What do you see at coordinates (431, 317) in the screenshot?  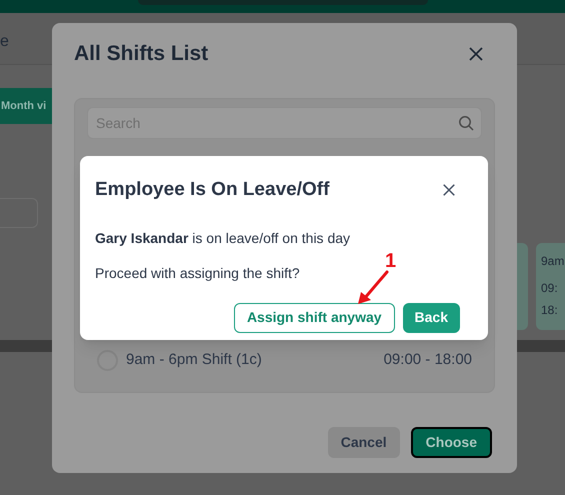 I see `back-button: Back` at bounding box center [431, 317].